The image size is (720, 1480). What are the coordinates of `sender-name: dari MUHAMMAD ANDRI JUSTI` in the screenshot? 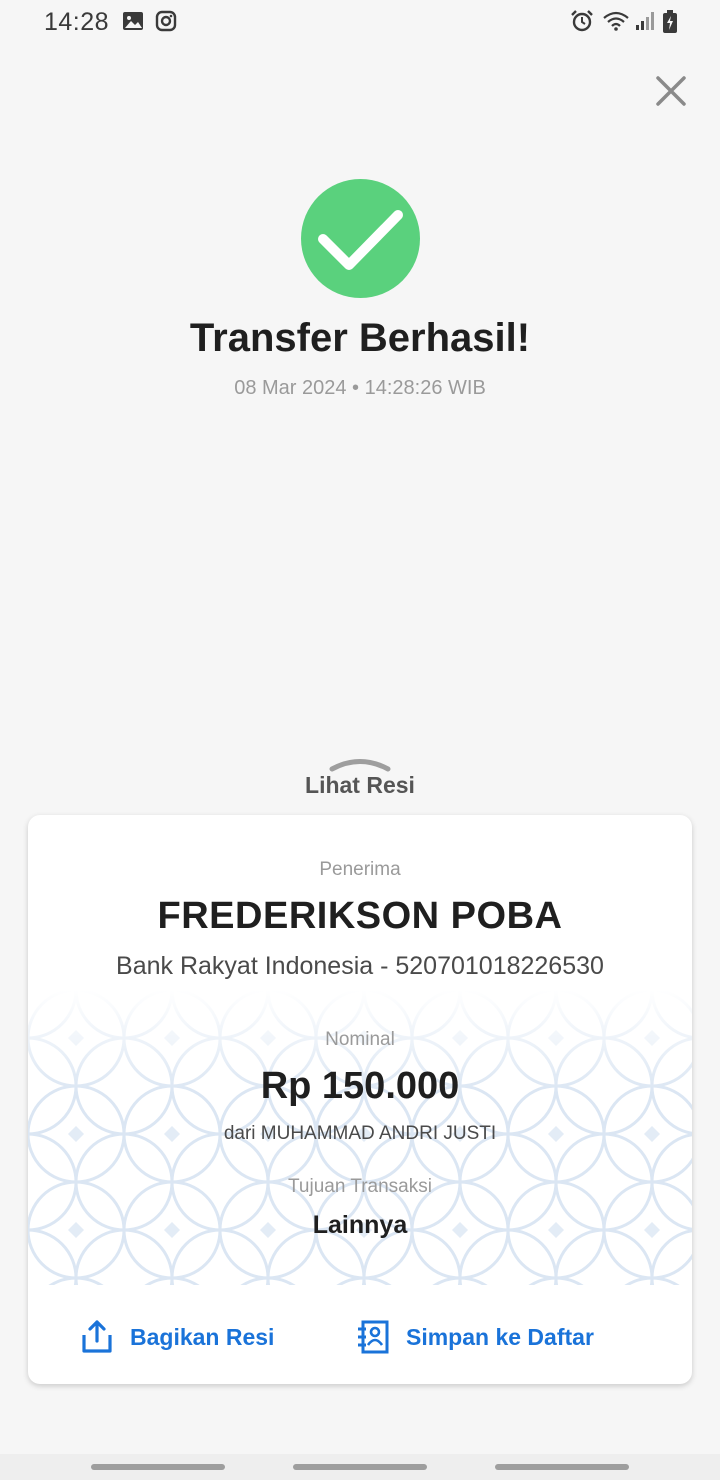 It's located at (360, 1133).